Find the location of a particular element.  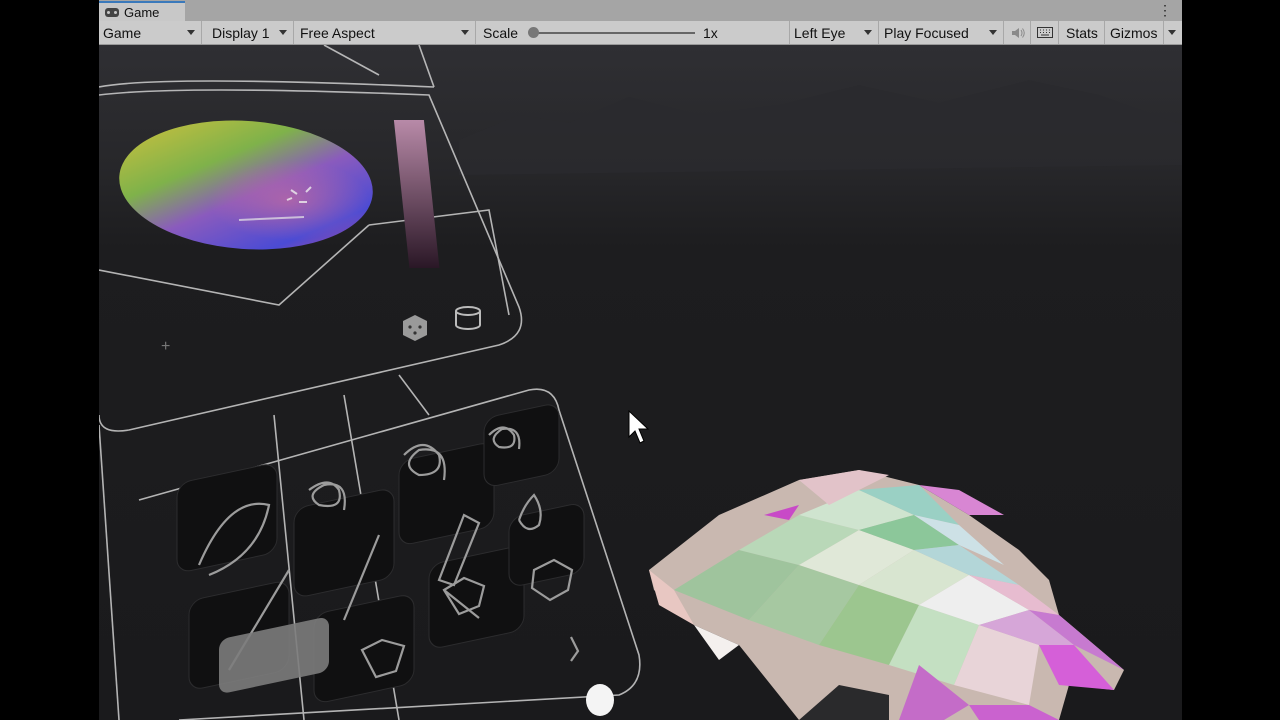

play-mode-dropdown: Play Focused is located at coordinates (942, 32).